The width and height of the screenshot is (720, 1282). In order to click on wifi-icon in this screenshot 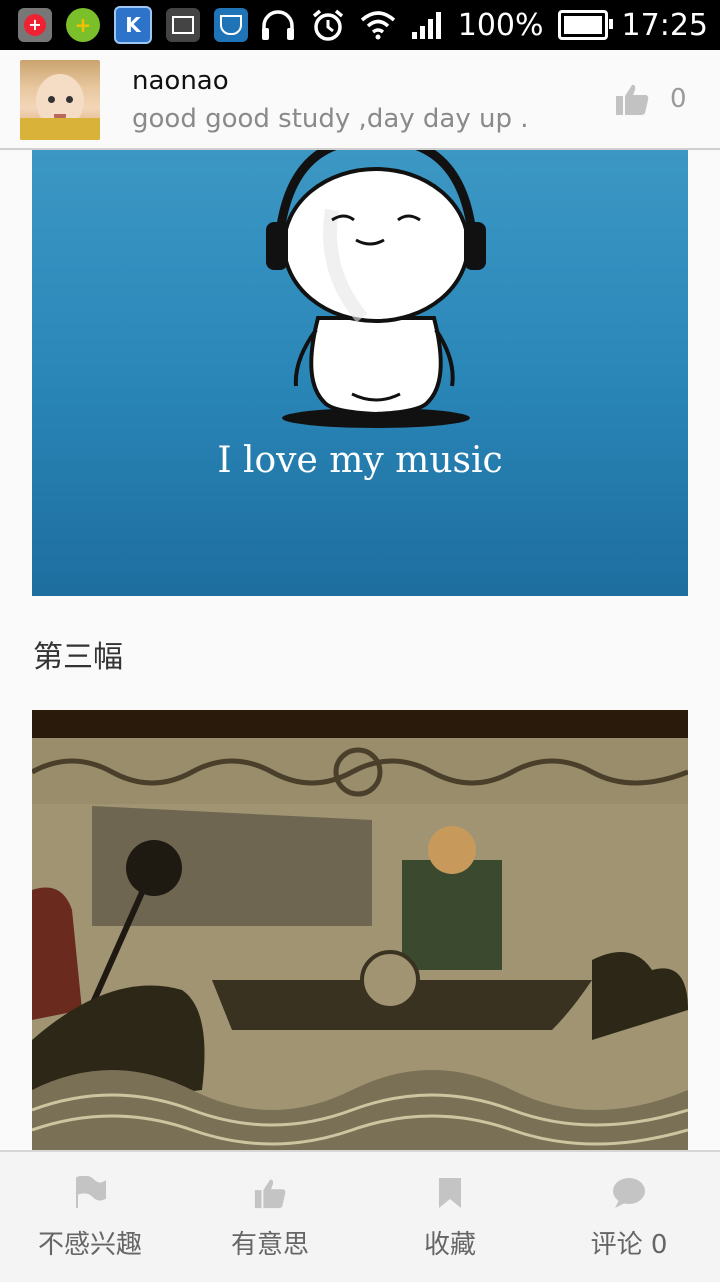, I will do `click(377, 25)`.